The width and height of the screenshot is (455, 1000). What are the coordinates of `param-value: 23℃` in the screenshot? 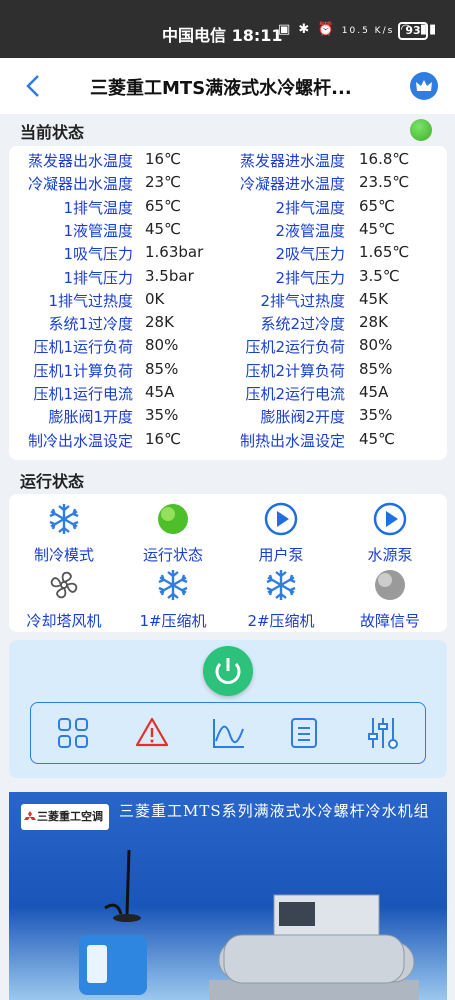 It's located at (163, 182).